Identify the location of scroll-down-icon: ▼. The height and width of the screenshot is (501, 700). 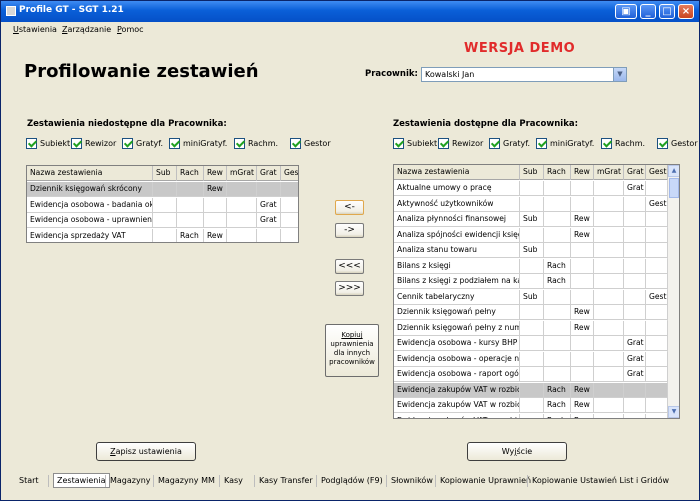
(673, 412).